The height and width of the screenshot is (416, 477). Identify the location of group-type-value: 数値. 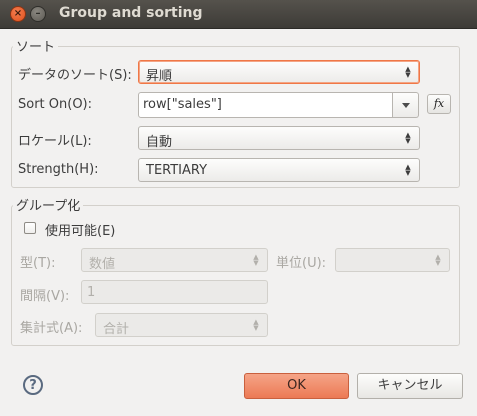
(102, 264).